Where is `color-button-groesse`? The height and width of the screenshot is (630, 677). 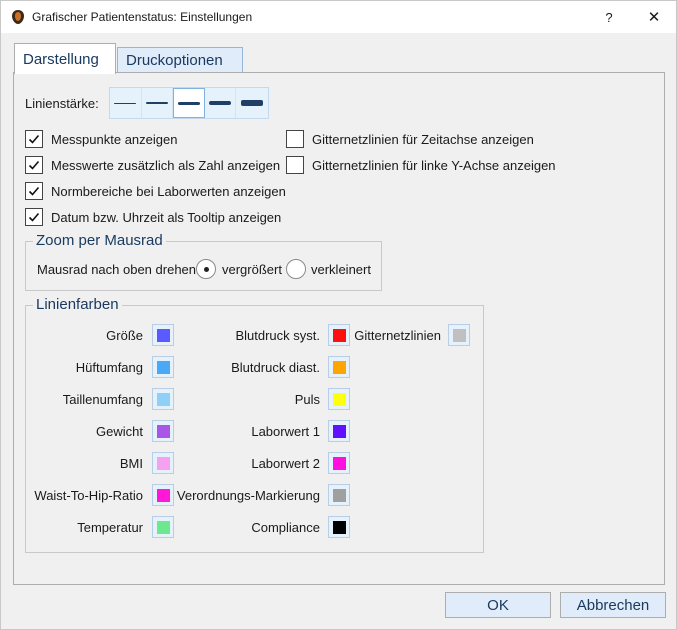 color-button-groesse is located at coordinates (163, 335).